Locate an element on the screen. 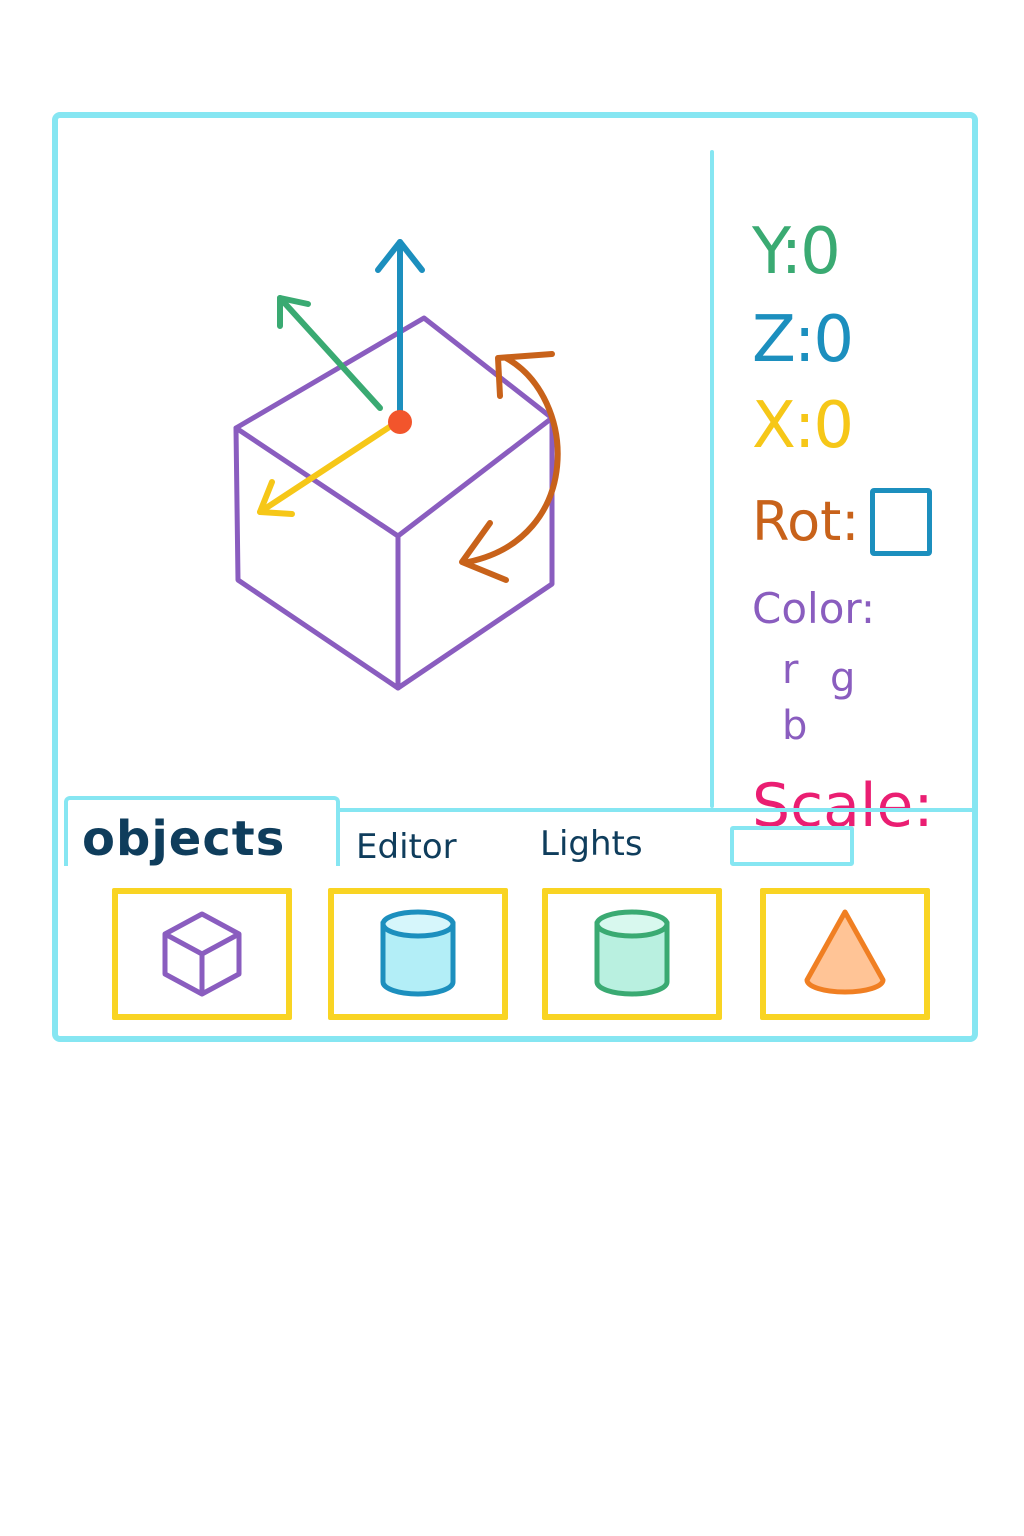 The image size is (1024, 1536). z-position: Z:0 is located at coordinates (803, 340).